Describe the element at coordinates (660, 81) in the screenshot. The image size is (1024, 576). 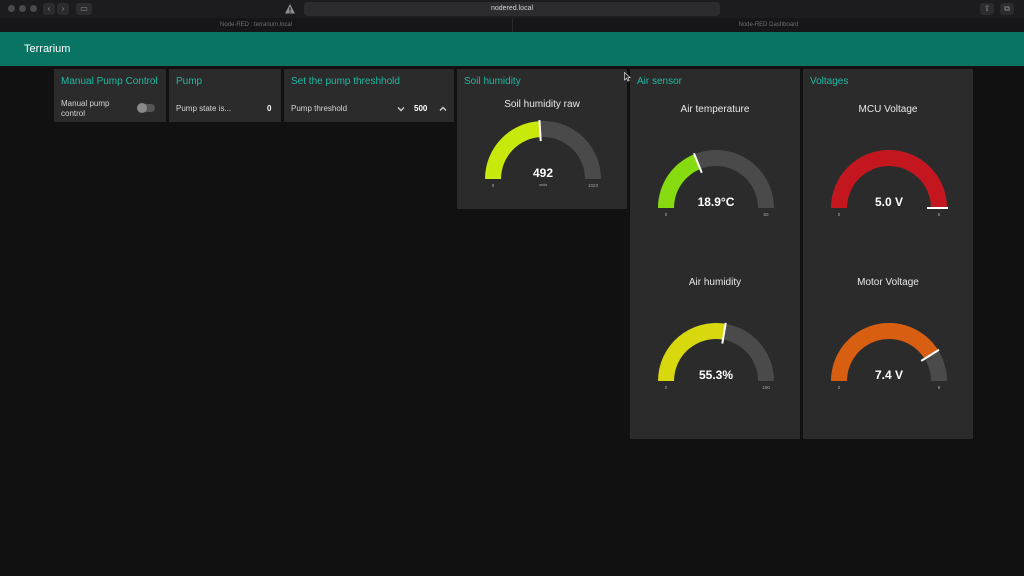
I see `group-title: Air sensor` at that location.